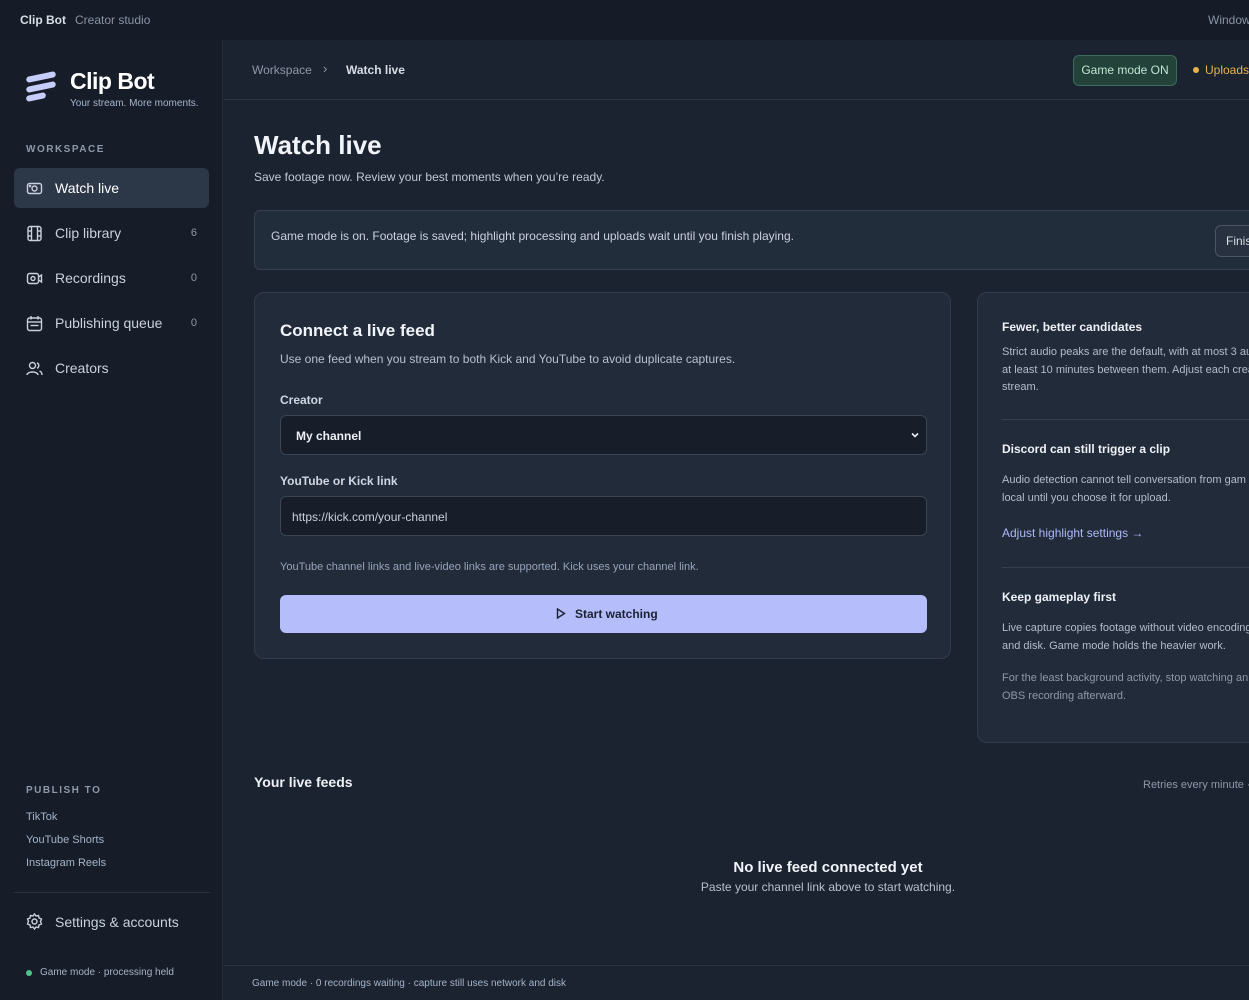 The width and height of the screenshot is (1249, 1000). I want to click on sidebar-item-watch-live: Watch live, so click(111, 188).